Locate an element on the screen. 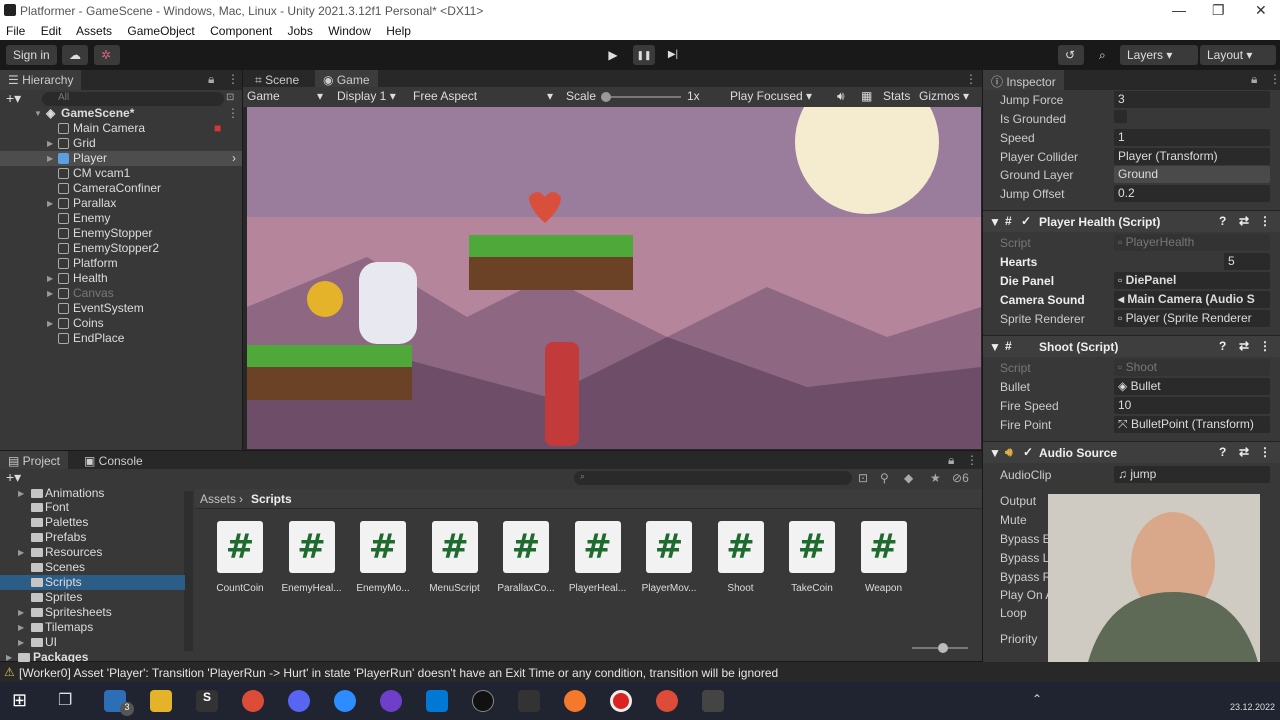  pause-button: ❚❚ is located at coordinates (644, 55).